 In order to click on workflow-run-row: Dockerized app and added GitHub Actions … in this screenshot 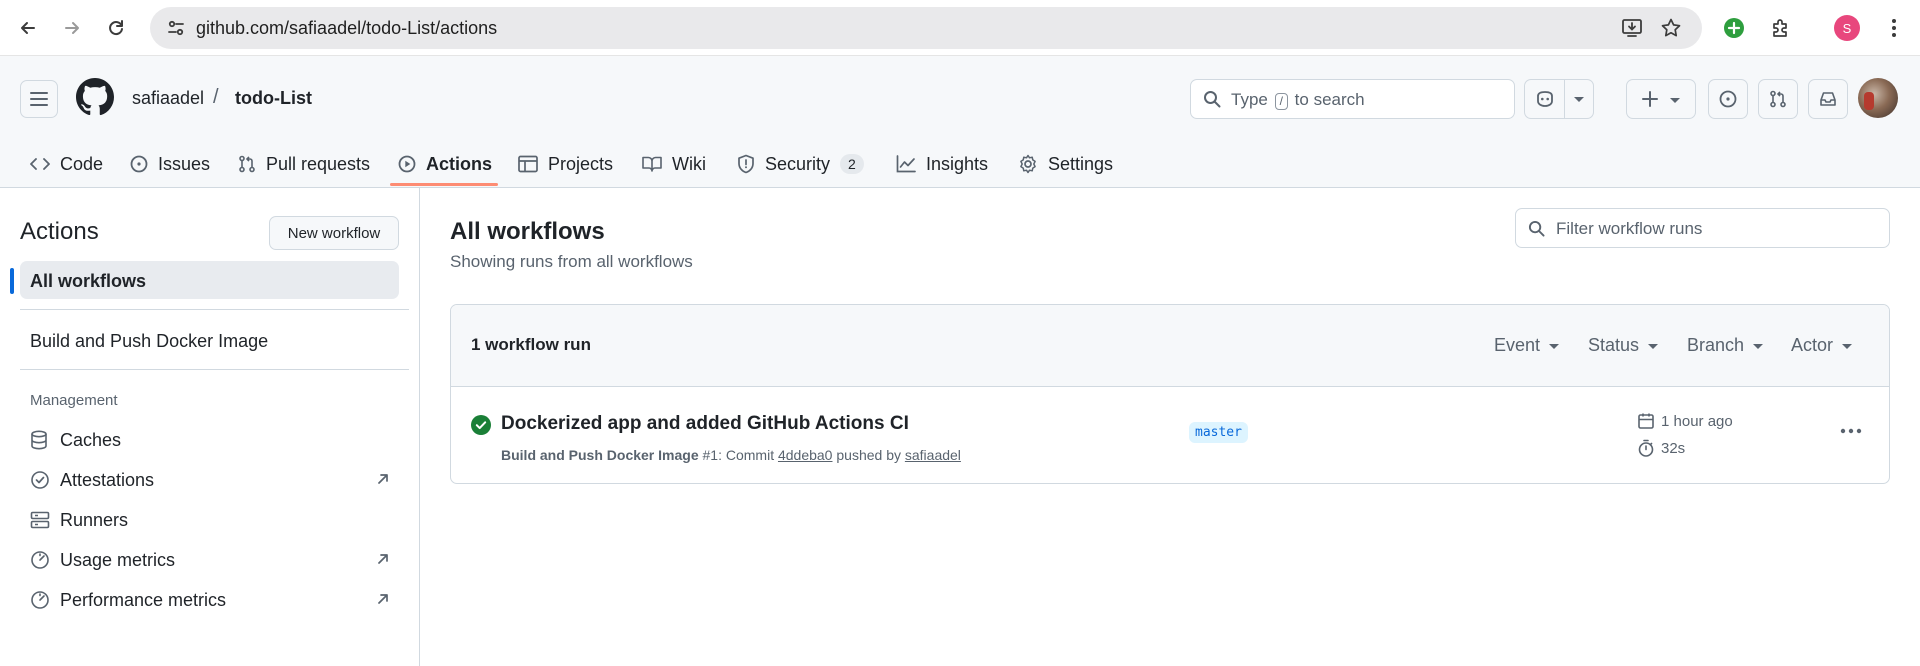, I will do `click(1170, 435)`.